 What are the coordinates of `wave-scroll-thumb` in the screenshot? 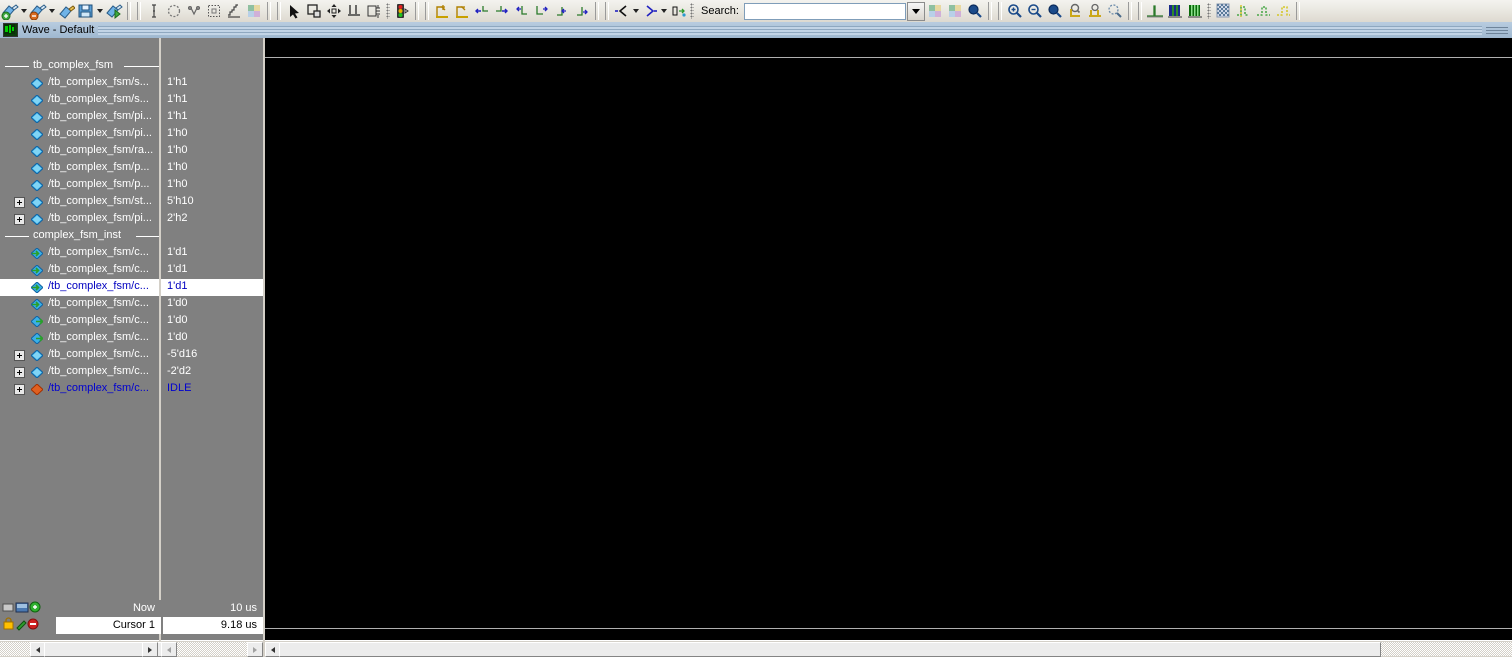 It's located at (830, 649).